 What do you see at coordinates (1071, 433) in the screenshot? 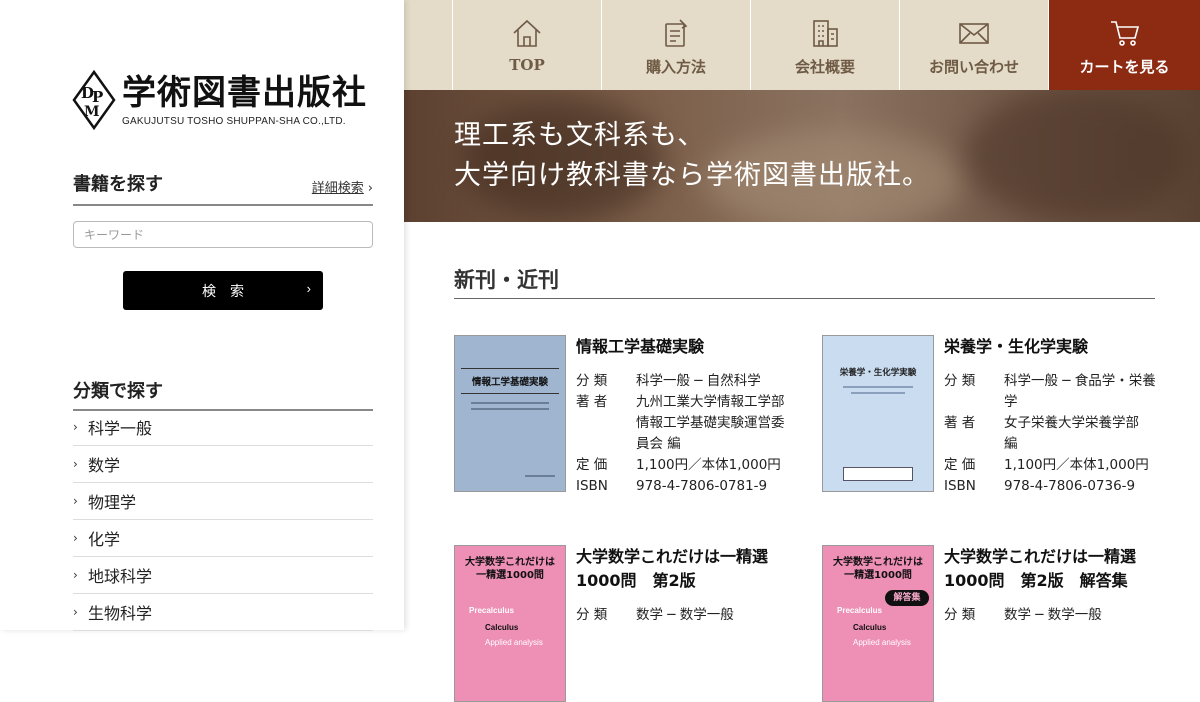
I see `value: 女子栄養大学栄養学部 編` at bounding box center [1071, 433].